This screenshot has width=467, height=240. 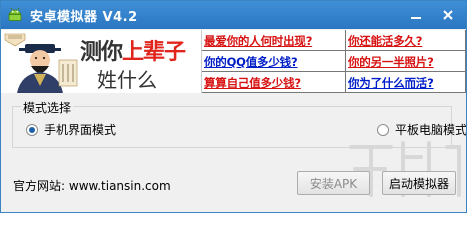 I want to click on ad-link-partner-photo: 你的另一半照片?, so click(x=406, y=61).